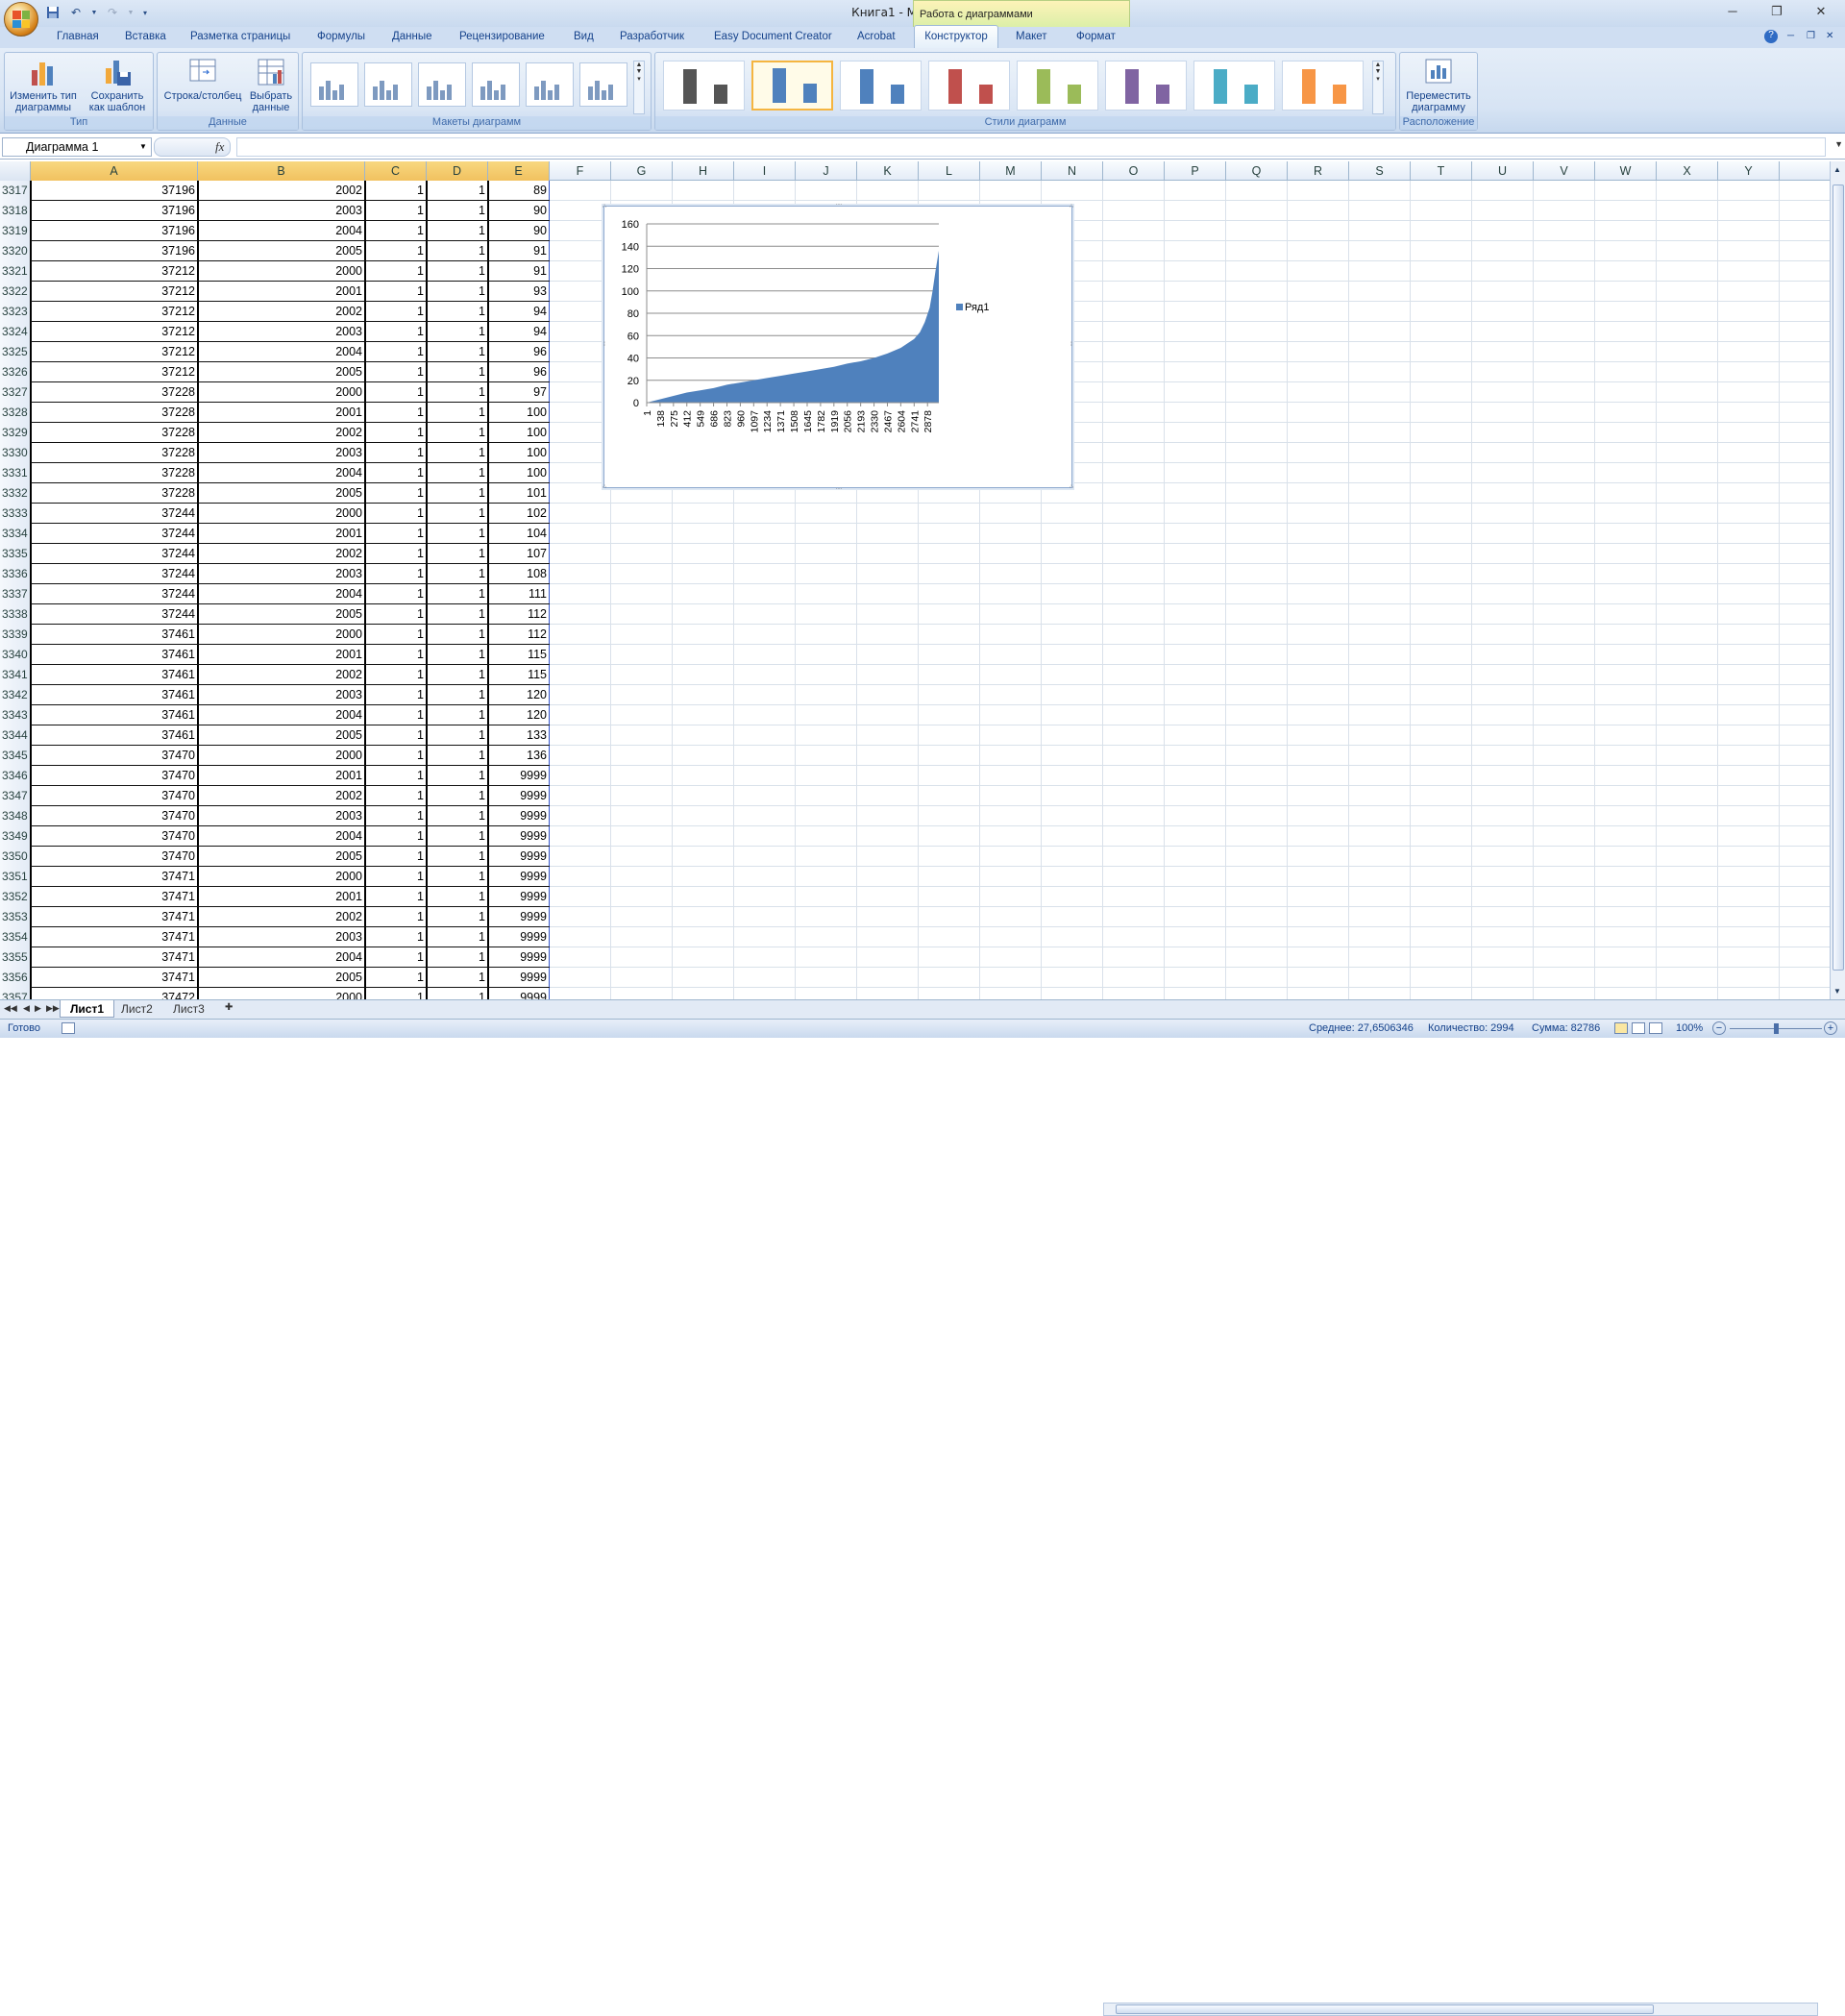  What do you see at coordinates (457, 171) in the screenshot?
I see `column-header-d: D` at bounding box center [457, 171].